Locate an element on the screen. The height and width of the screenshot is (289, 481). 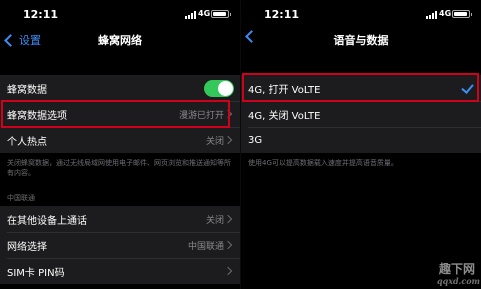
cellular-group: 蜂窝数据 蜂窝数据选项 漫游已打开 个人热点 关闭 is located at coordinates (120, 114).